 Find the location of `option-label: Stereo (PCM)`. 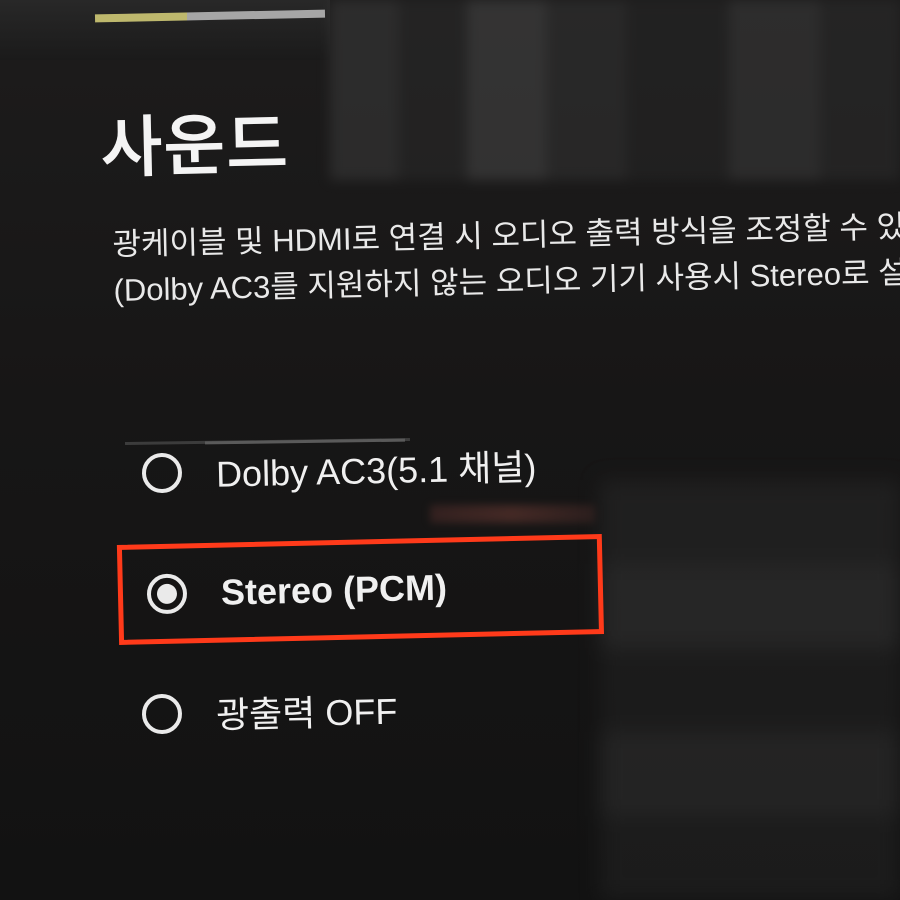

option-label: Stereo (PCM) is located at coordinates (334, 589).